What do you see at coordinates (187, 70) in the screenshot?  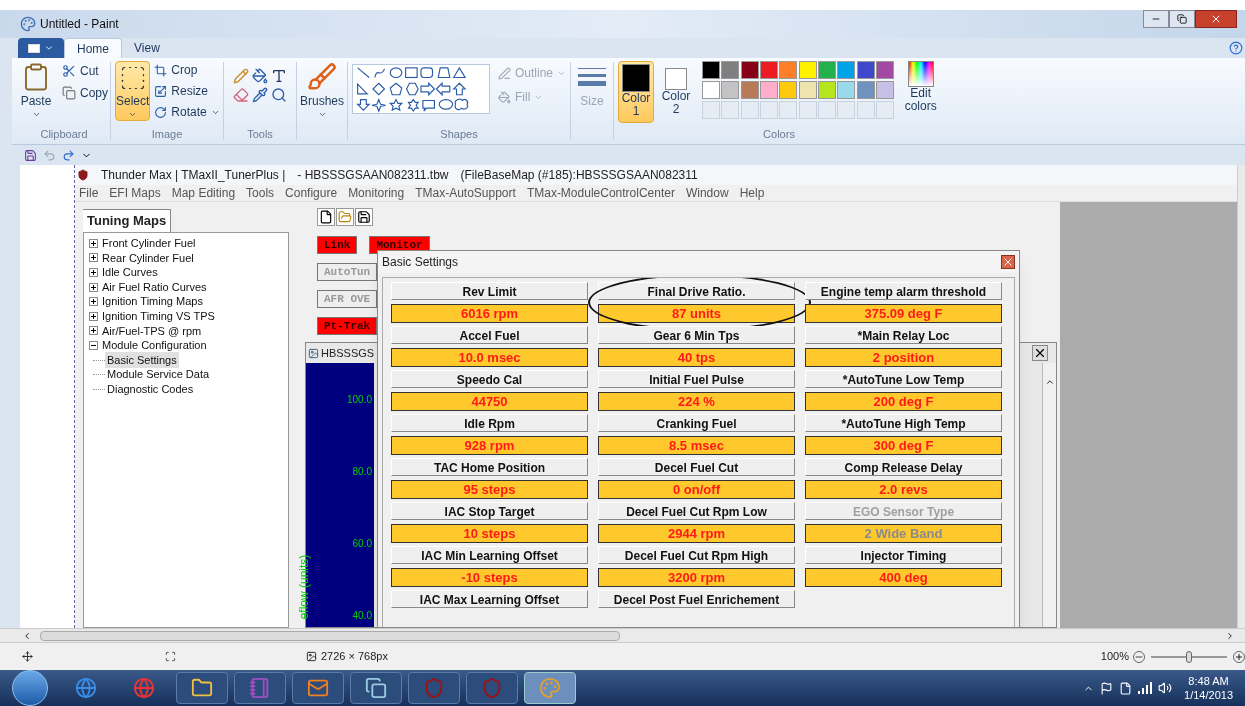 I see `crop-button: Crop` at bounding box center [187, 70].